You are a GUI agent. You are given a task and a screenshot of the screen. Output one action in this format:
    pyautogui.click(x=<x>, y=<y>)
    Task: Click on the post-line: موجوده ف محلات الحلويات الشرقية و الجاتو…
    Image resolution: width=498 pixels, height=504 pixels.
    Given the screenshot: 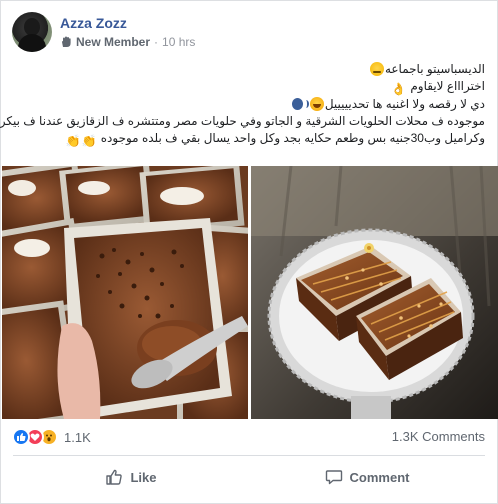 What is the action you would take?
    pyautogui.click(x=242, y=121)
    